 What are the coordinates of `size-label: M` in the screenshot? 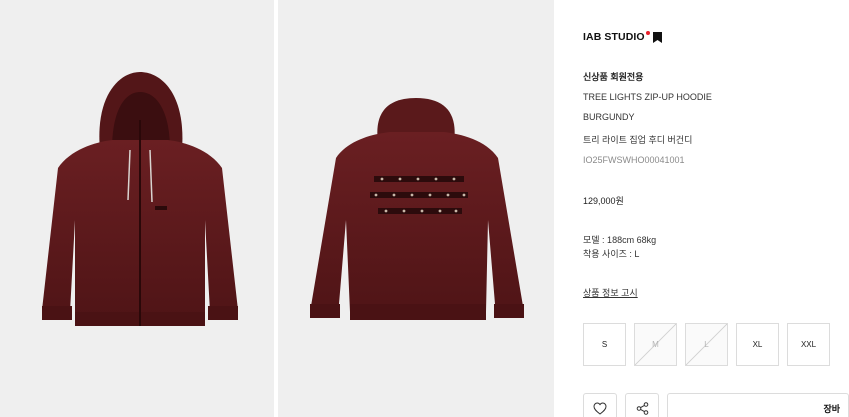 It's located at (655, 344).